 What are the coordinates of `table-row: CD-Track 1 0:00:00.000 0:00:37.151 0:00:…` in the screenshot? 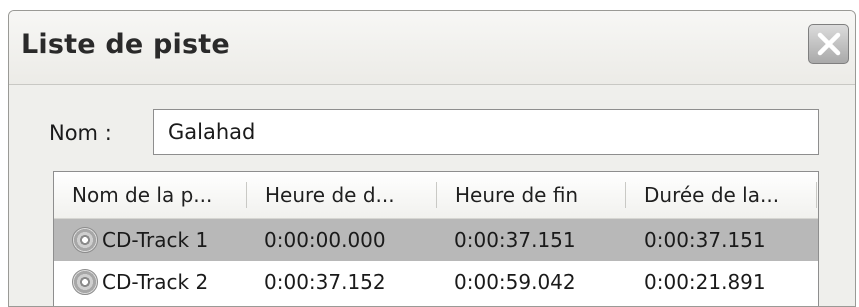 It's located at (436, 240).